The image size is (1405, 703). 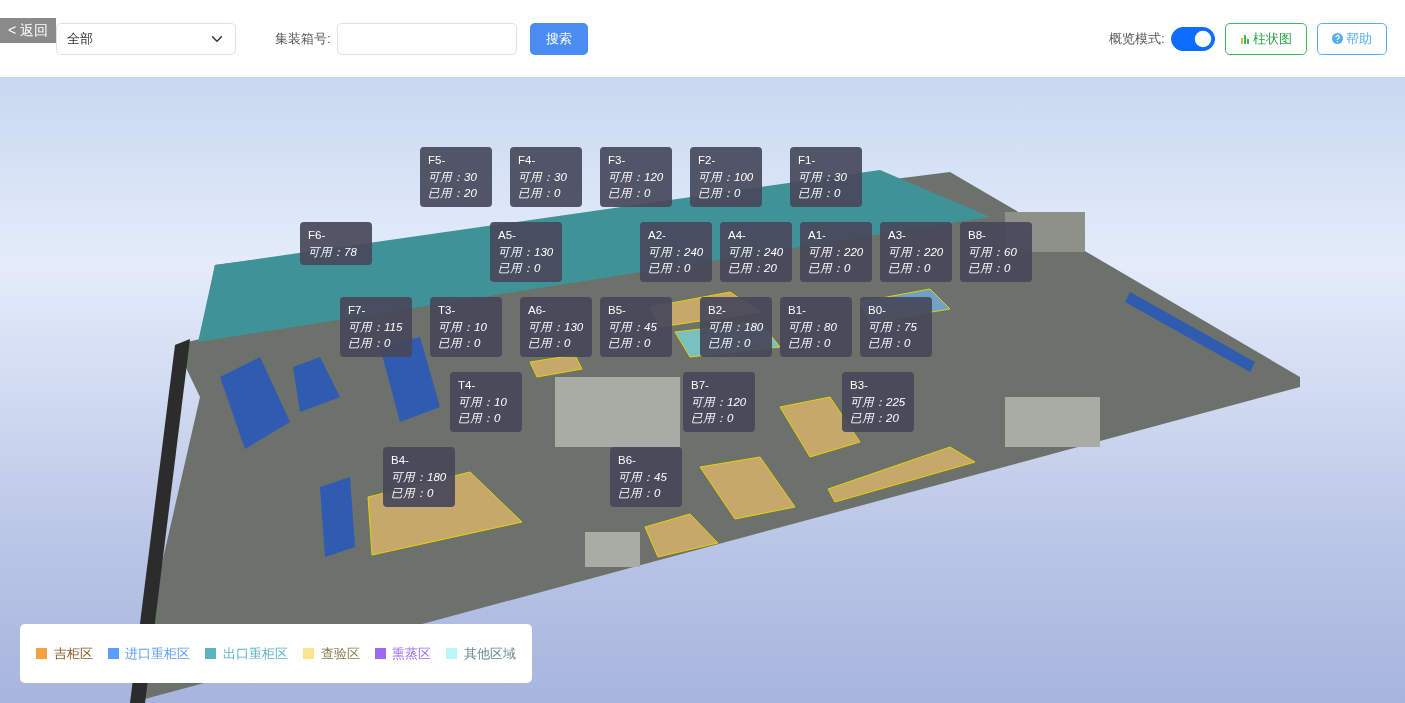 What do you see at coordinates (878, 402) in the screenshot?
I see `available-count: 可用：225` at bounding box center [878, 402].